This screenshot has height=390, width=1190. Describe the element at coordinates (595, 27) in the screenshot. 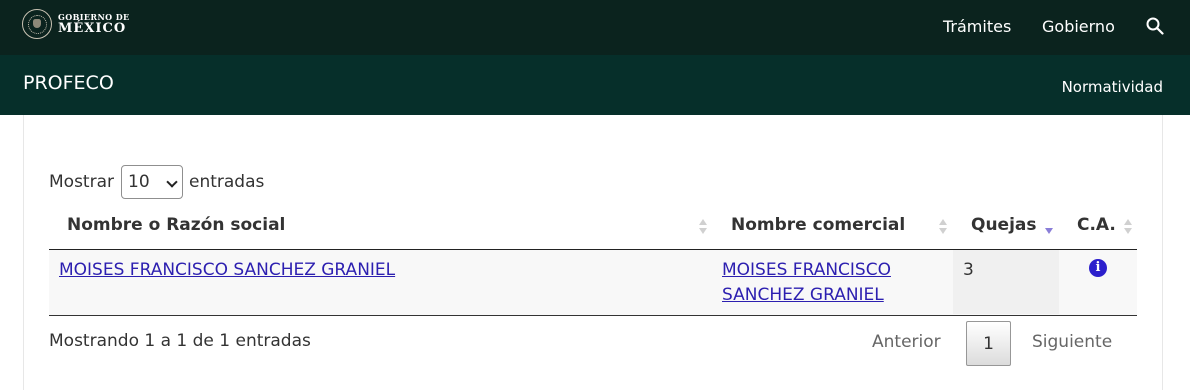

I see `government-header: GOBIERNO DE MÉXICO Trámites Gobierno` at that location.